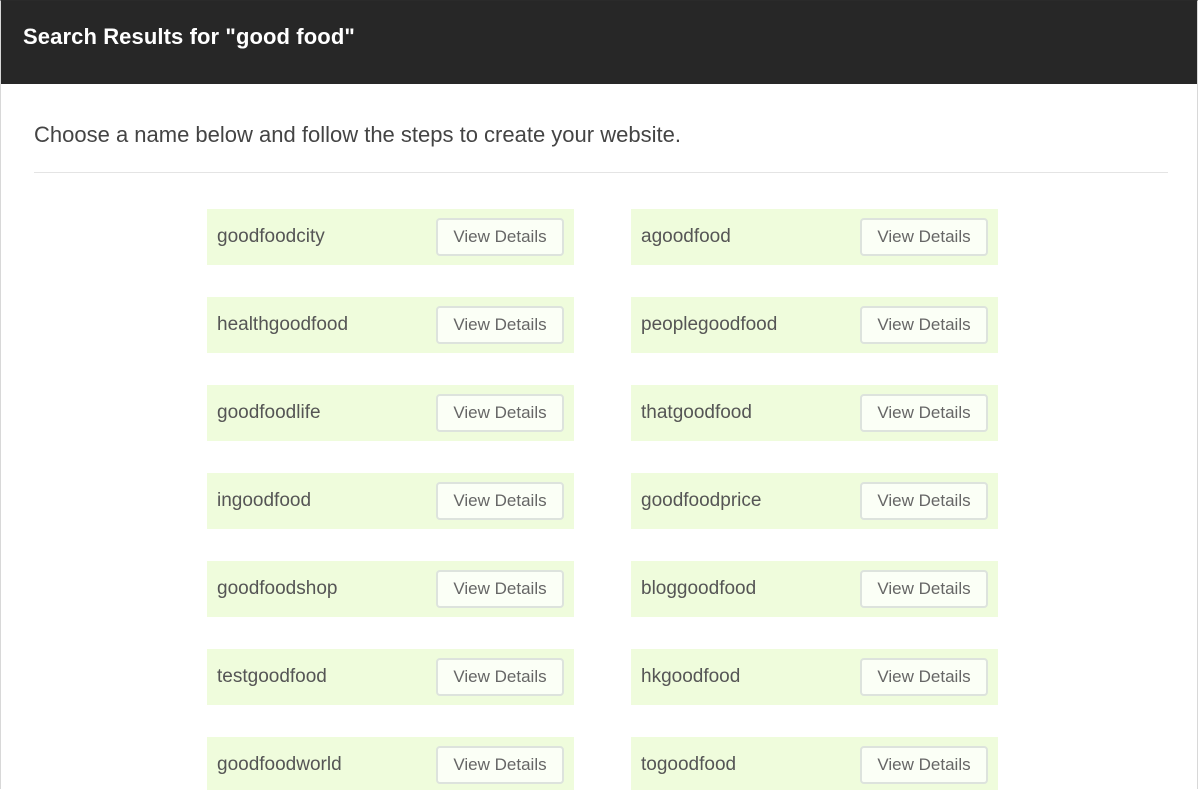  Describe the element at coordinates (390, 677) in the screenshot. I see `result-card: testgoodfood View Details` at that location.